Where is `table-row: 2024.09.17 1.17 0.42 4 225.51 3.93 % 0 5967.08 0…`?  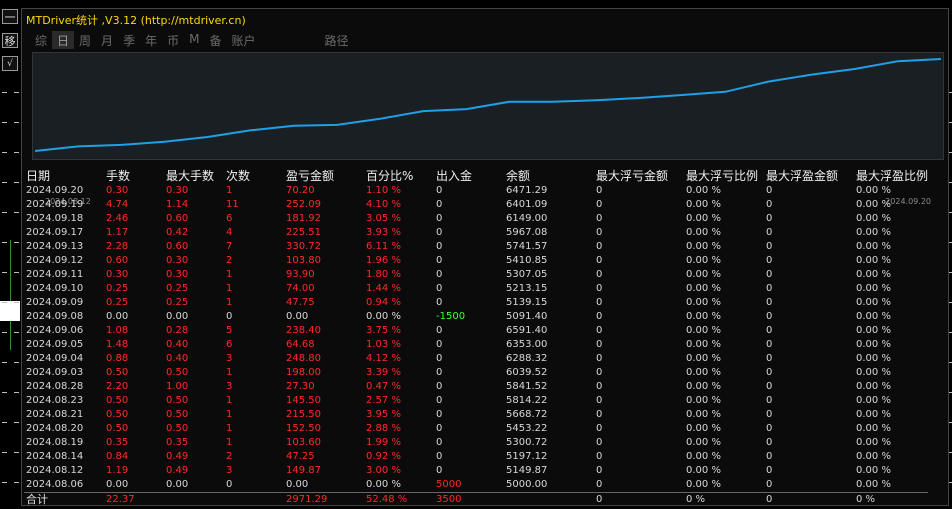 table-row: 2024.09.17 1.17 0.42 4 225.51 3.93 % 0 5967.08 0… is located at coordinates (476, 233).